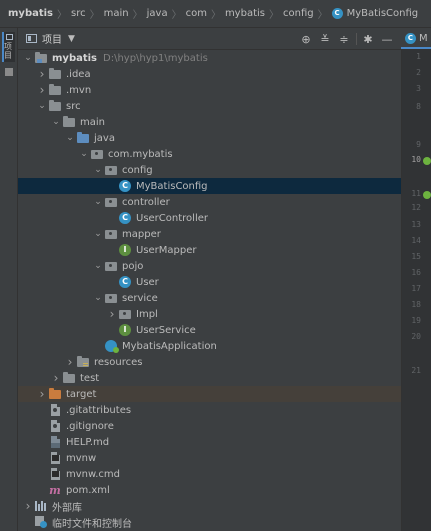 The image size is (431, 531). Describe the element at coordinates (209, 282) in the screenshot. I see `tree-node: C User` at that location.